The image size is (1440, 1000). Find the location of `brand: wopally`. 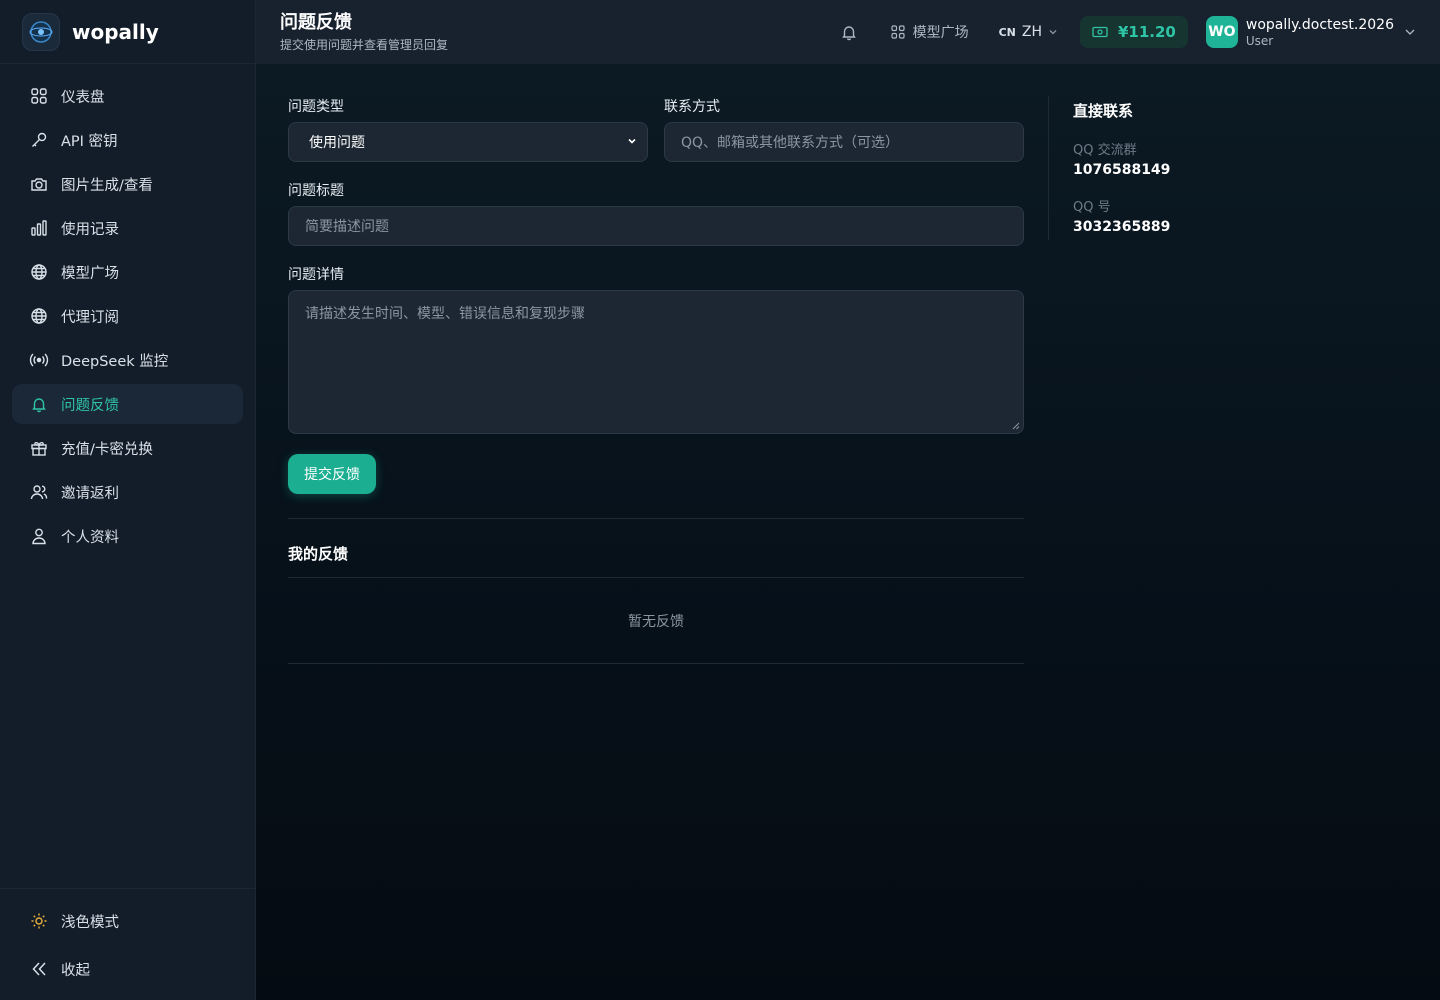

brand: wopally is located at coordinates (127, 32).